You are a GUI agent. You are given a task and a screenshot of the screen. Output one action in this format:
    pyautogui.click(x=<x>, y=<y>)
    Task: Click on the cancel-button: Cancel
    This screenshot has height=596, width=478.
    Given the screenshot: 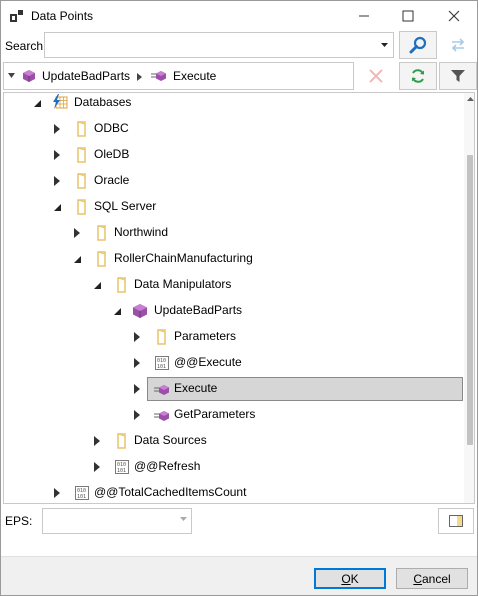 What is the action you would take?
    pyautogui.click(x=432, y=578)
    